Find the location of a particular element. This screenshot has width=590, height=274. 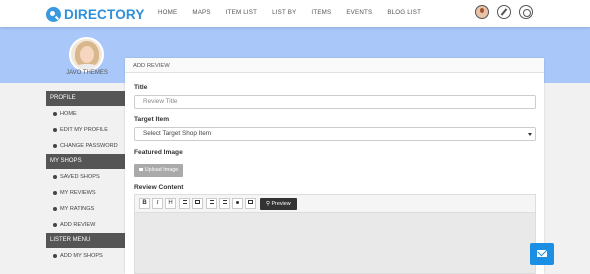

sidebar-item-add-my-shops: ADD MY SHOPS is located at coordinates (85, 256).